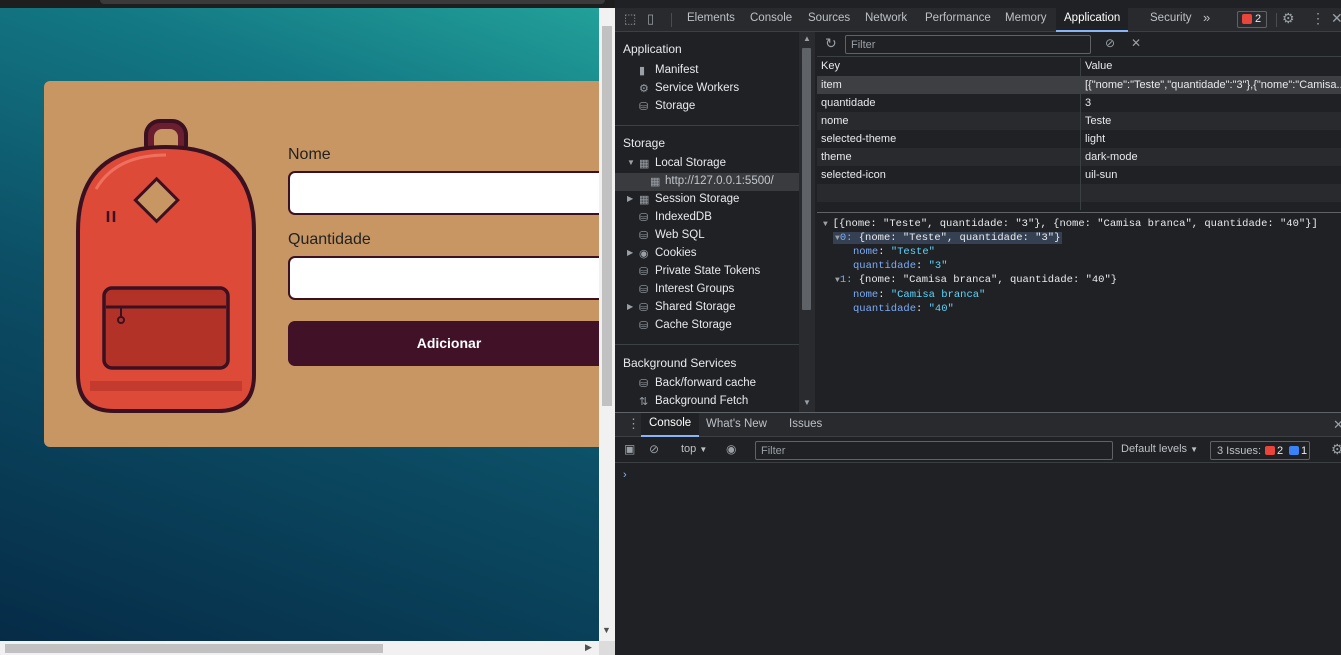 This screenshot has width=1341, height=655. I want to click on sidebar-item-cookies: ▶ ◉ Cookies, so click(707, 254).